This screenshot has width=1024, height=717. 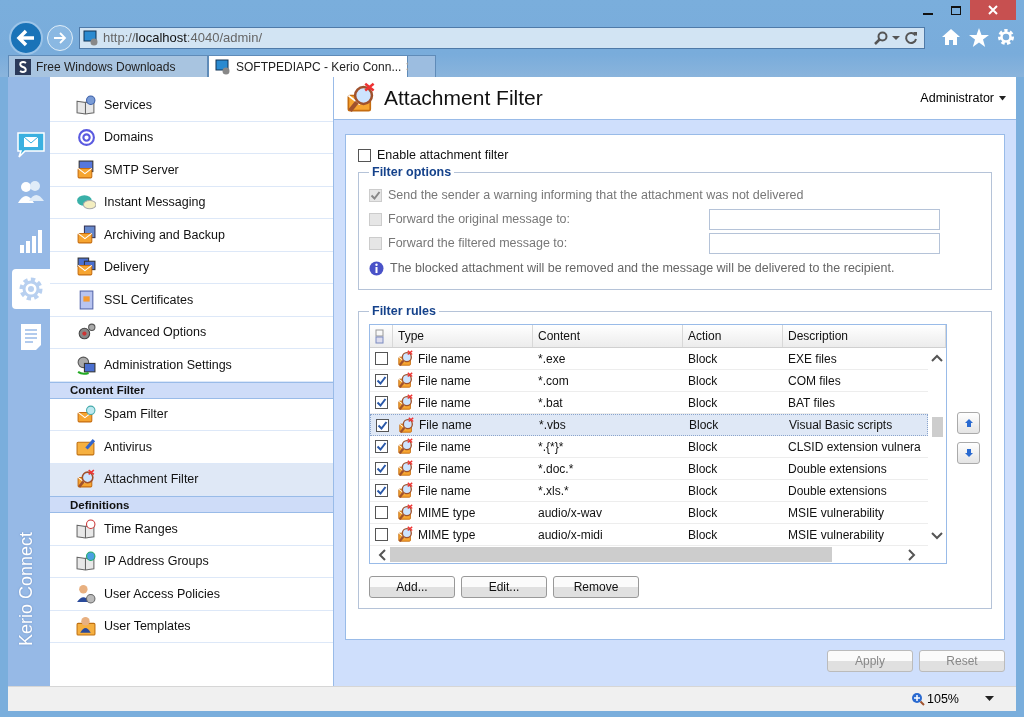 What do you see at coordinates (649, 425) in the screenshot?
I see `table-row: File name *.vbs Block Visual Basic scripts` at bounding box center [649, 425].